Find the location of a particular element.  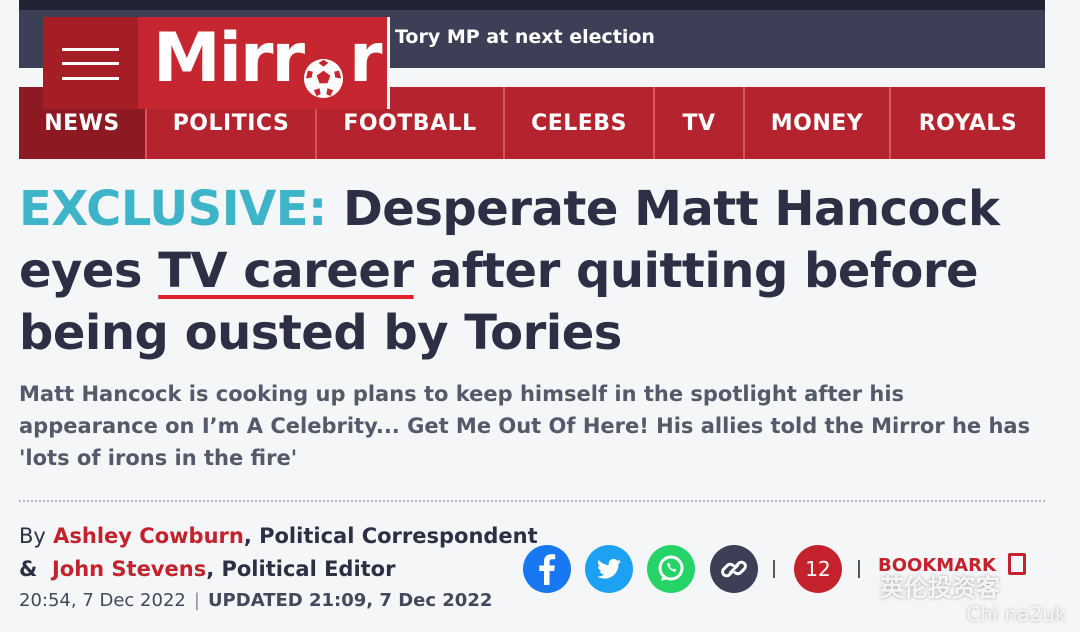

nav-item-celebs: CELEBS is located at coordinates (580, 123).